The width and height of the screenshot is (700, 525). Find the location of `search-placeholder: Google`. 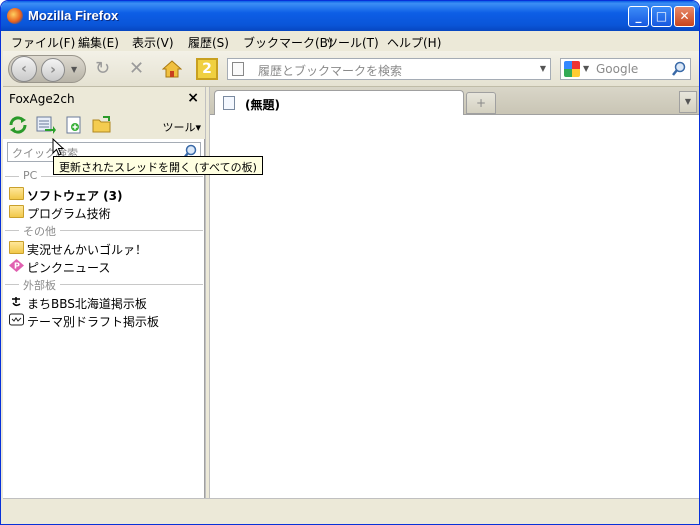

search-placeholder: Google is located at coordinates (617, 69).